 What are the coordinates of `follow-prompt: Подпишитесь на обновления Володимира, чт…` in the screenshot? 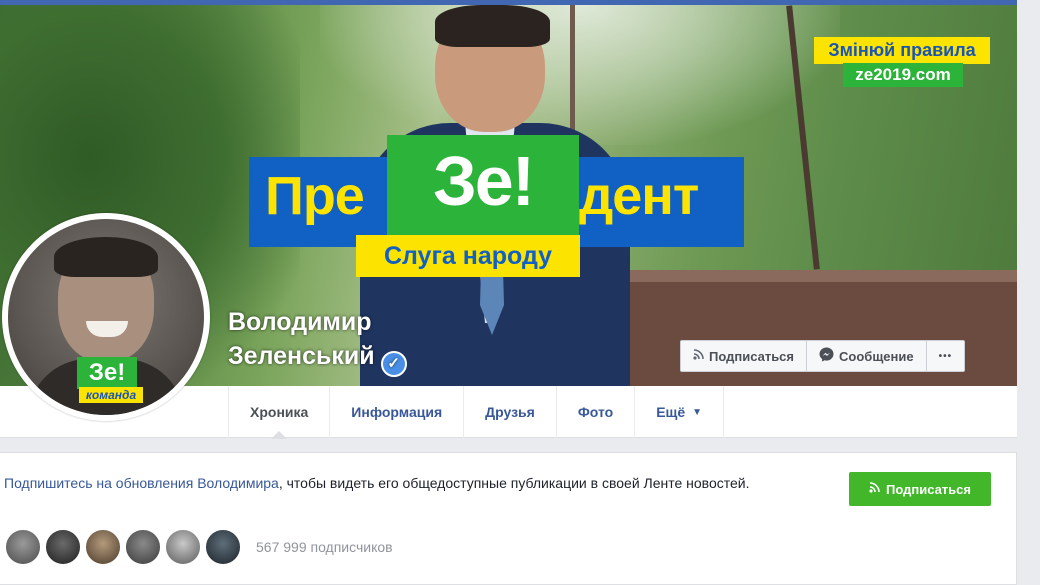 It's located at (419, 483).